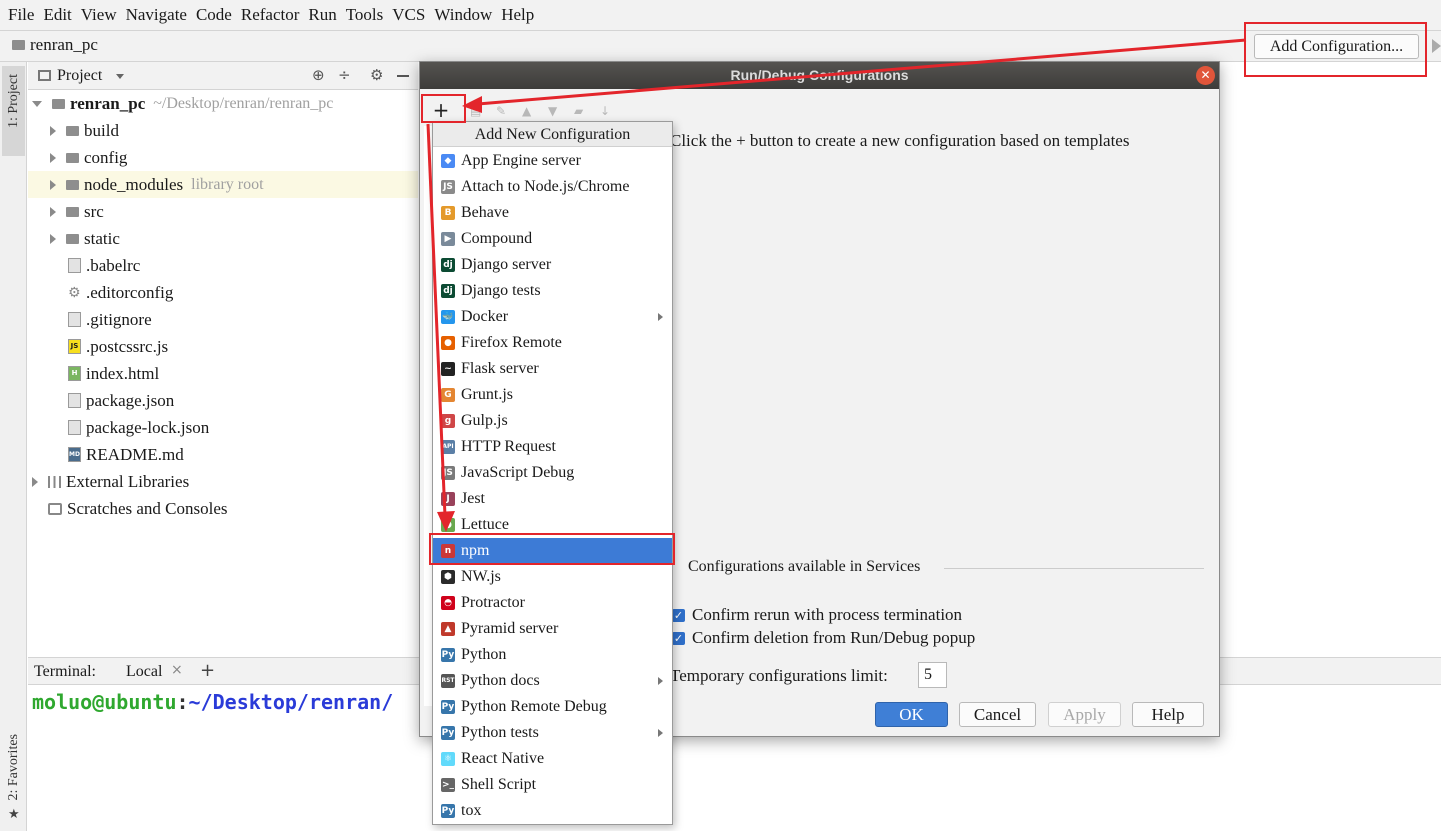 The width and height of the screenshot is (1441, 831). Describe the element at coordinates (214, 15) in the screenshot. I see `menu-code: Code` at that location.